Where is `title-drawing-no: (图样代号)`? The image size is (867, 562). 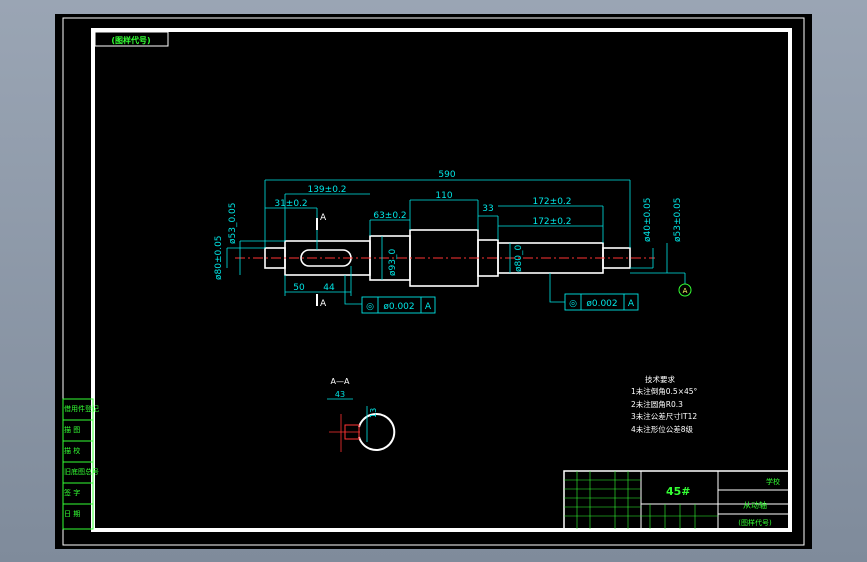 title-drawing-no: (图样代号) is located at coordinates (755, 522).